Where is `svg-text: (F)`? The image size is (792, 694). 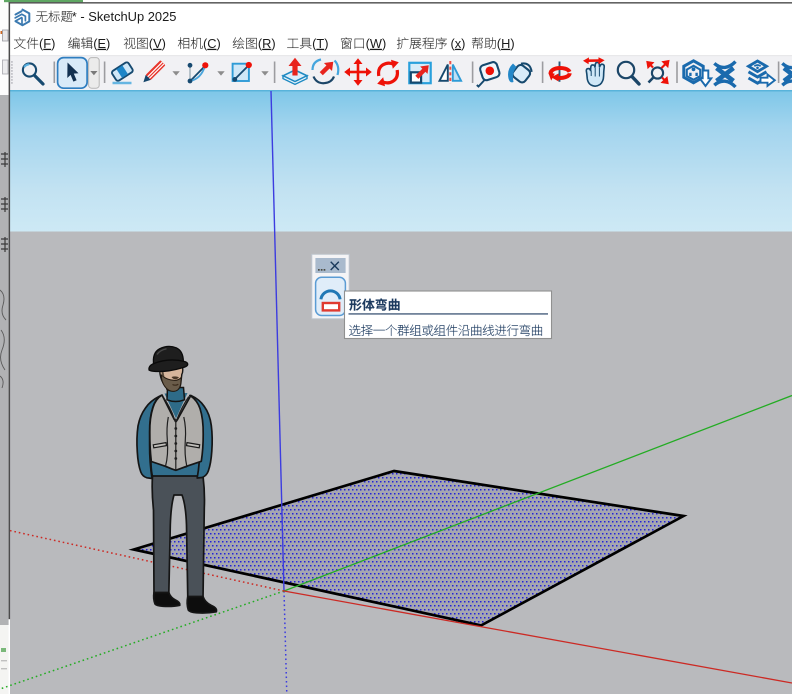
svg-text: (F) is located at coordinates (47, 43).